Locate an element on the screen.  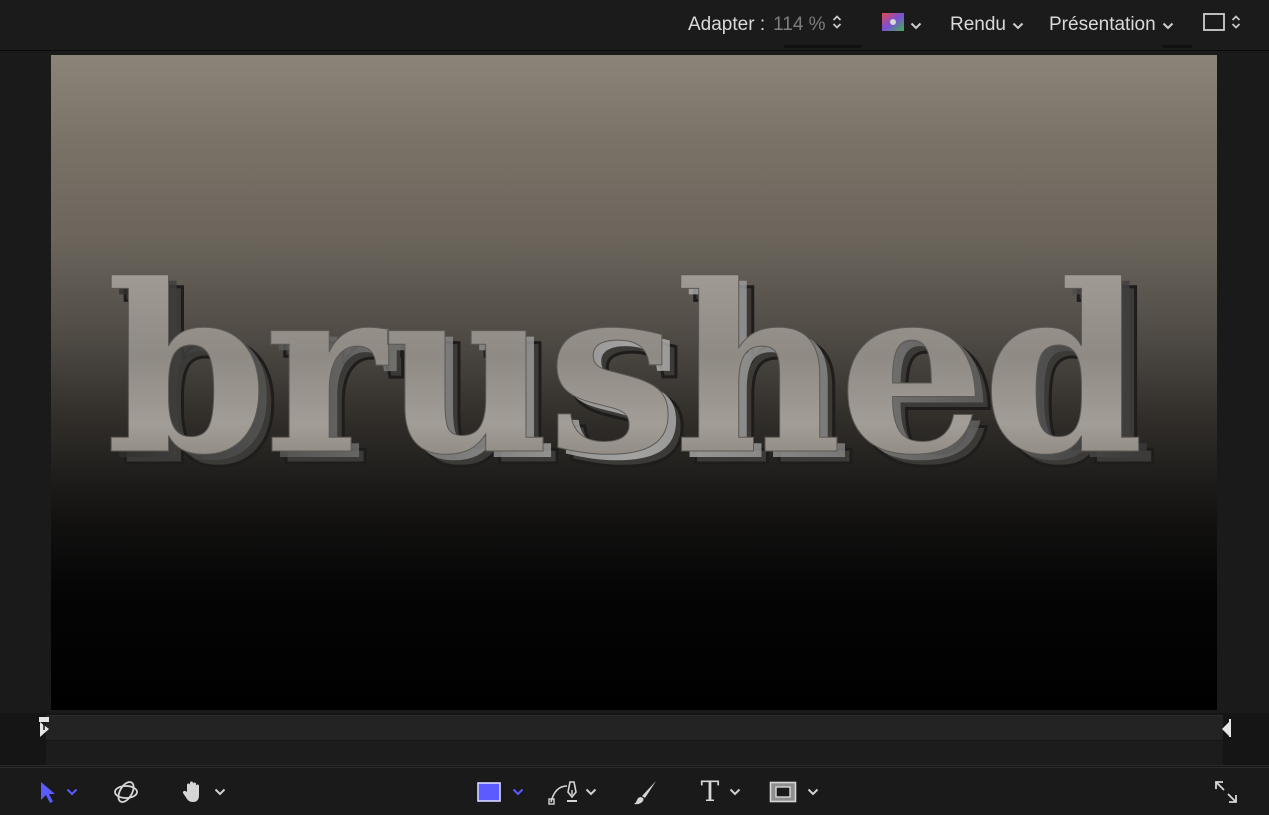
expand-icon is located at coordinates (1226, 792).